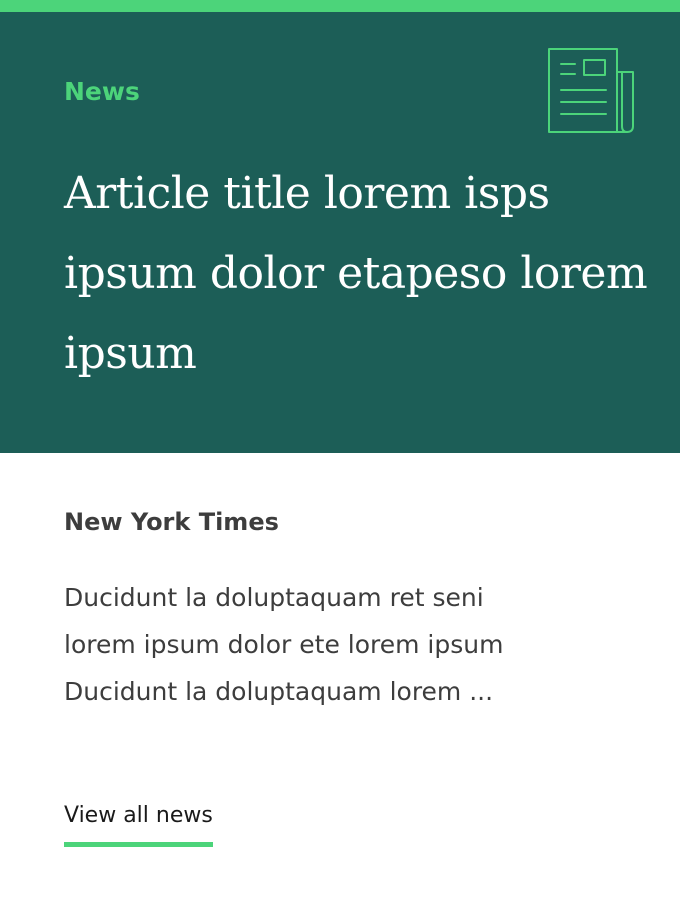 The height and width of the screenshot is (920, 680). Describe the element at coordinates (138, 823) in the screenshot. I see `view-all-news-link: View all news` at that location.